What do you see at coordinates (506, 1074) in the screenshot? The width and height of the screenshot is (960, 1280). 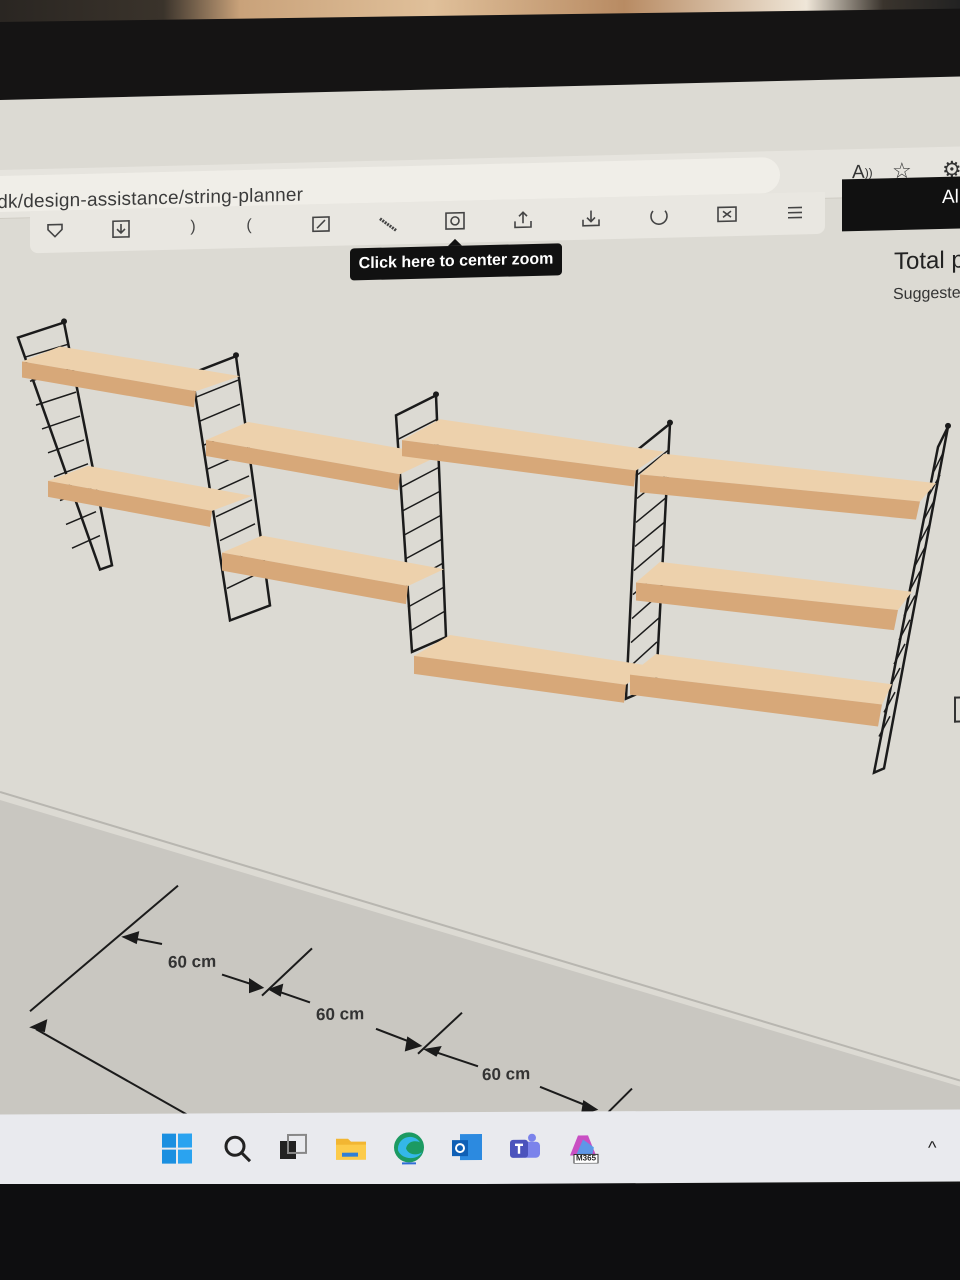 I see `dimension-label-3: 60 cm` at bounding box center [506, 1074].